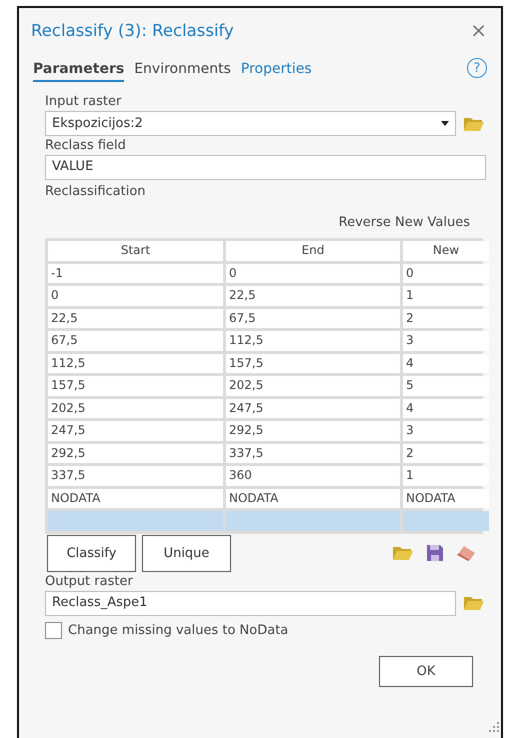 The image size is (506, 738). What do you see at coordinates (135, 250) in the screenshot?
I see `column-header: Start` at bounding box center [135, 250].